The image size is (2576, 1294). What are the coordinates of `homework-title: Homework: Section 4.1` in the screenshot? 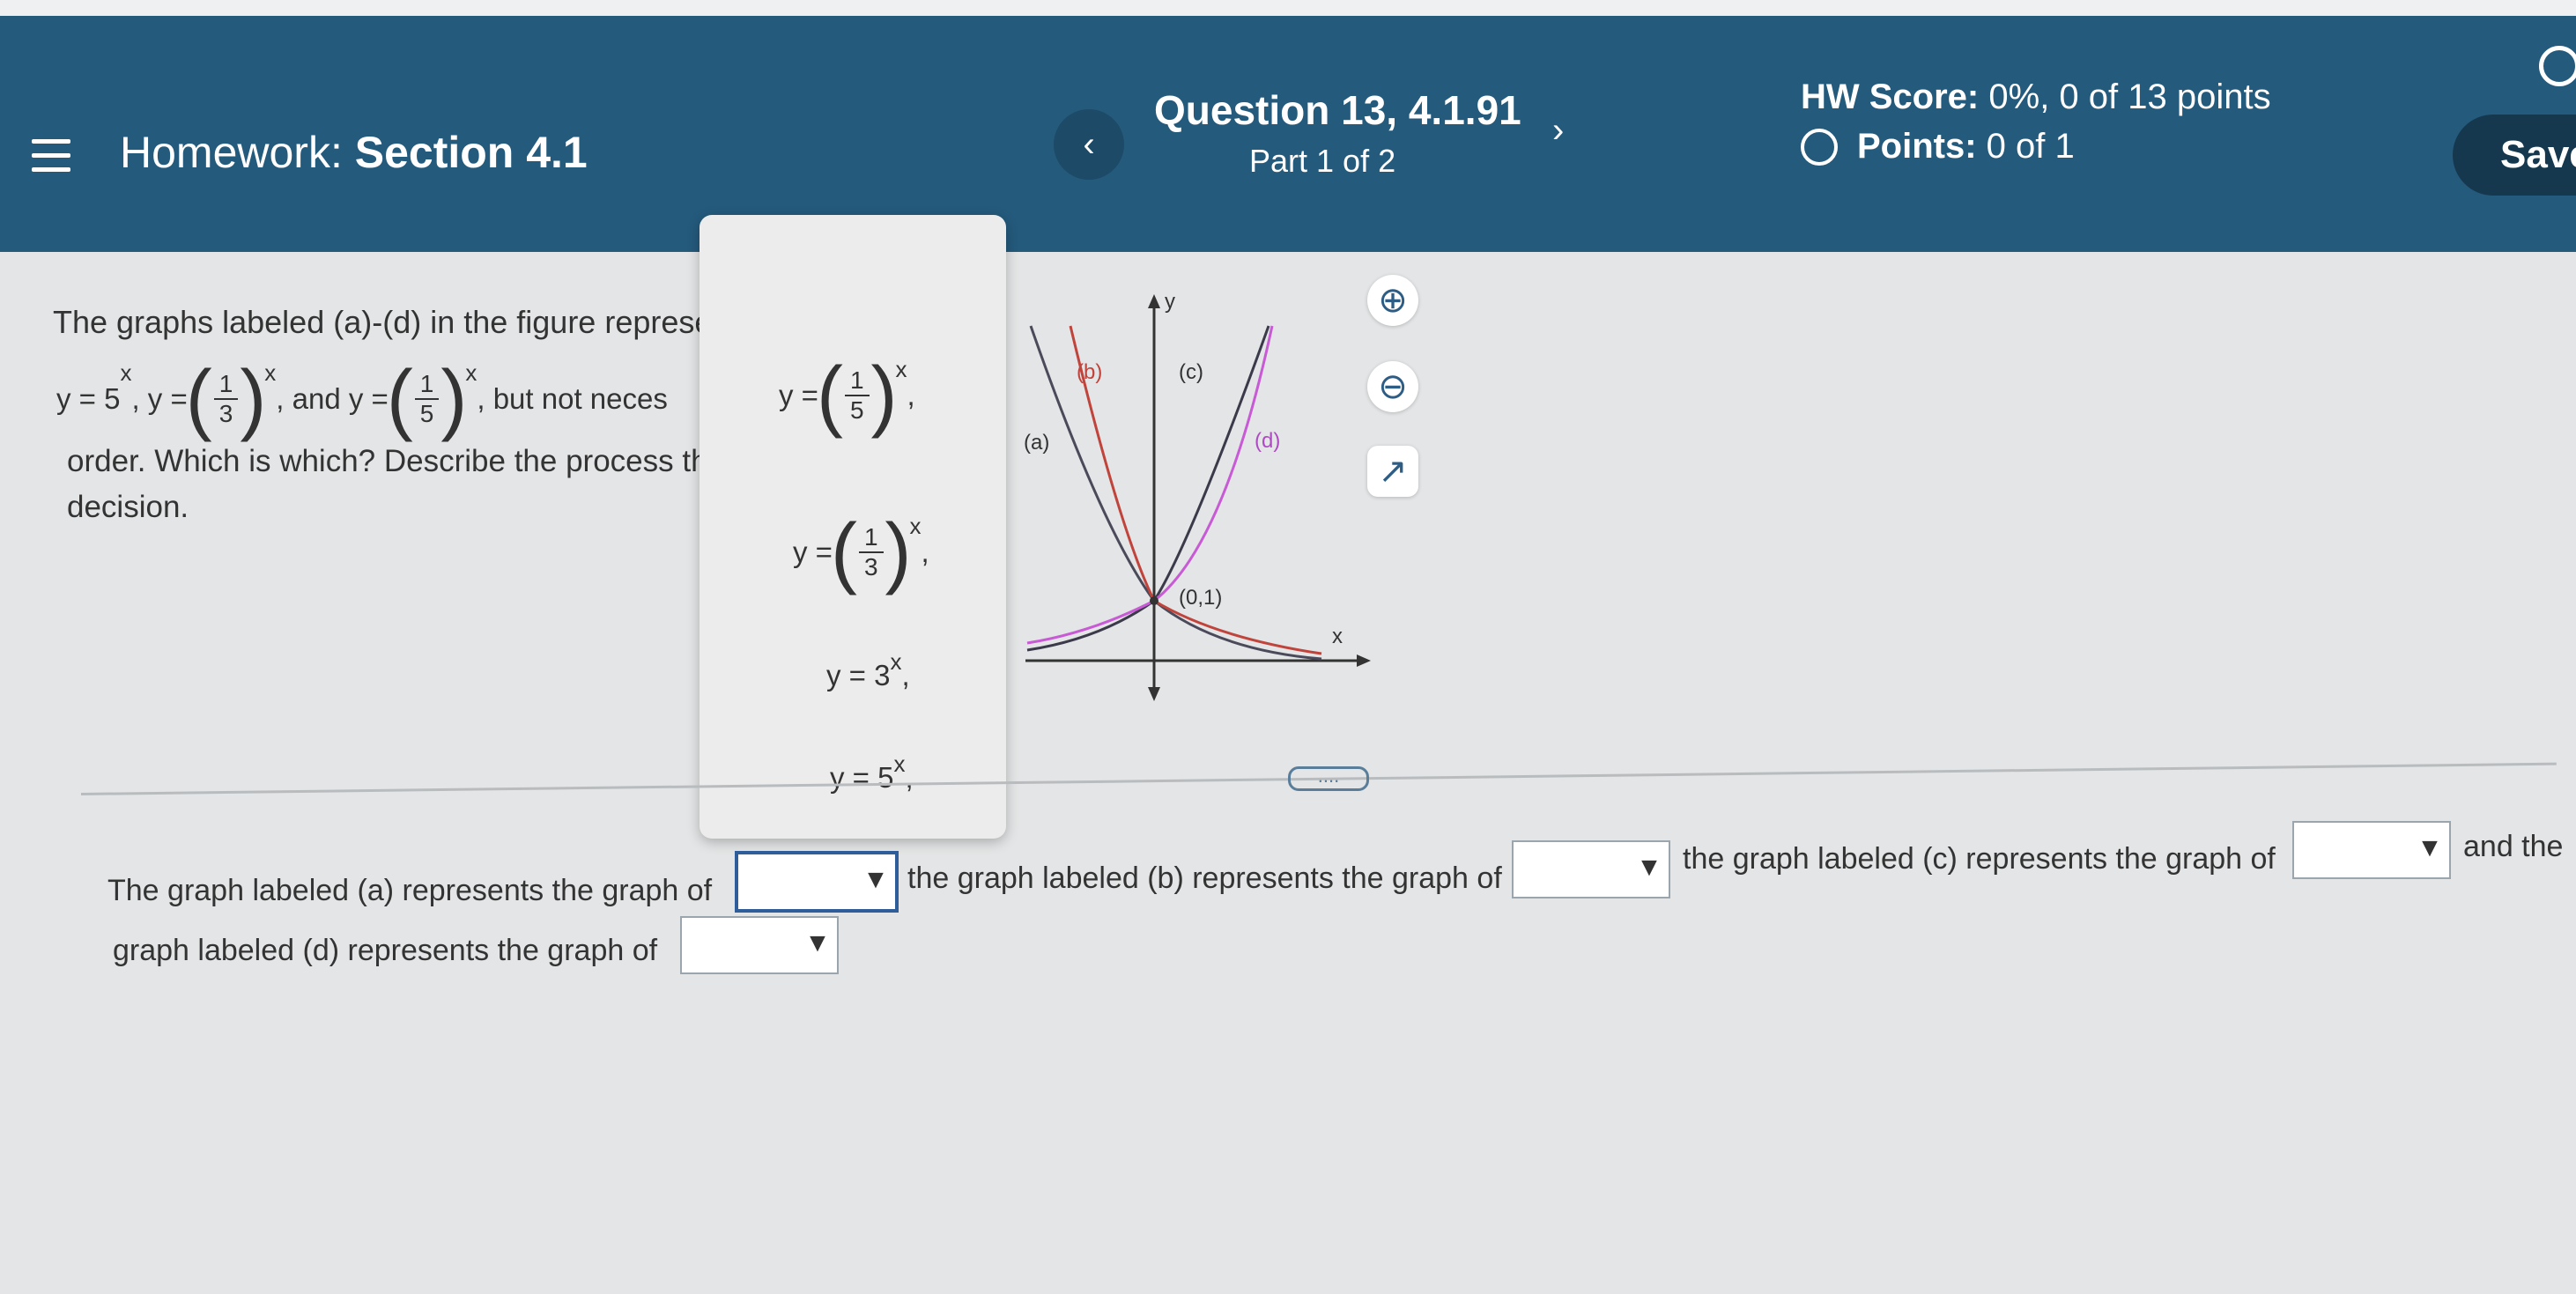 It's located at (354, 152).